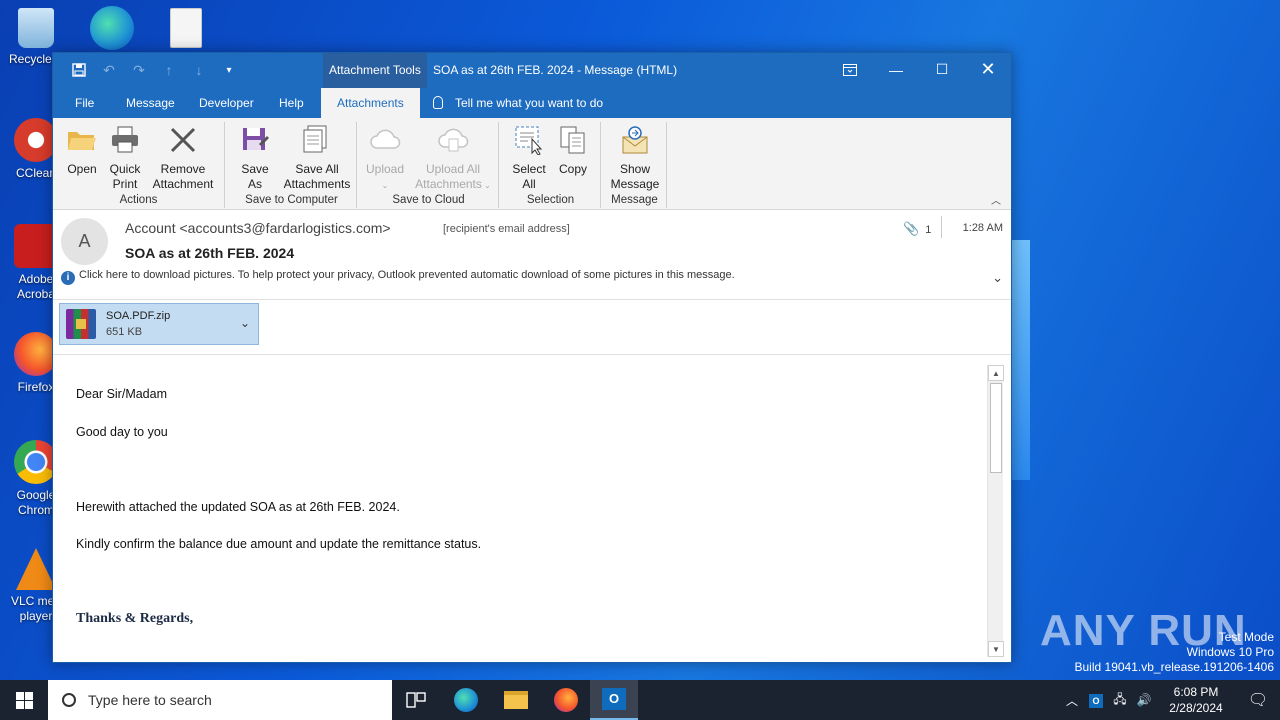 Image resolution: width=1280 pixels, height=720 pixels. I want to click on maximize-button: ☐, so click(942, 69).